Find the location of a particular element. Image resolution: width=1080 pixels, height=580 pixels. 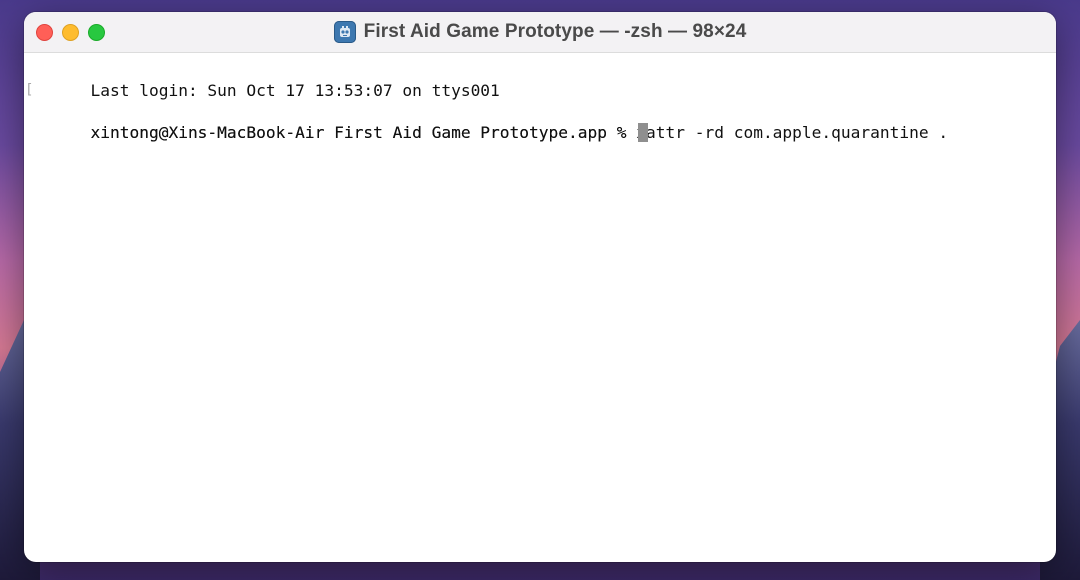

mark-right: ] is located at coordinates (1055, 90).